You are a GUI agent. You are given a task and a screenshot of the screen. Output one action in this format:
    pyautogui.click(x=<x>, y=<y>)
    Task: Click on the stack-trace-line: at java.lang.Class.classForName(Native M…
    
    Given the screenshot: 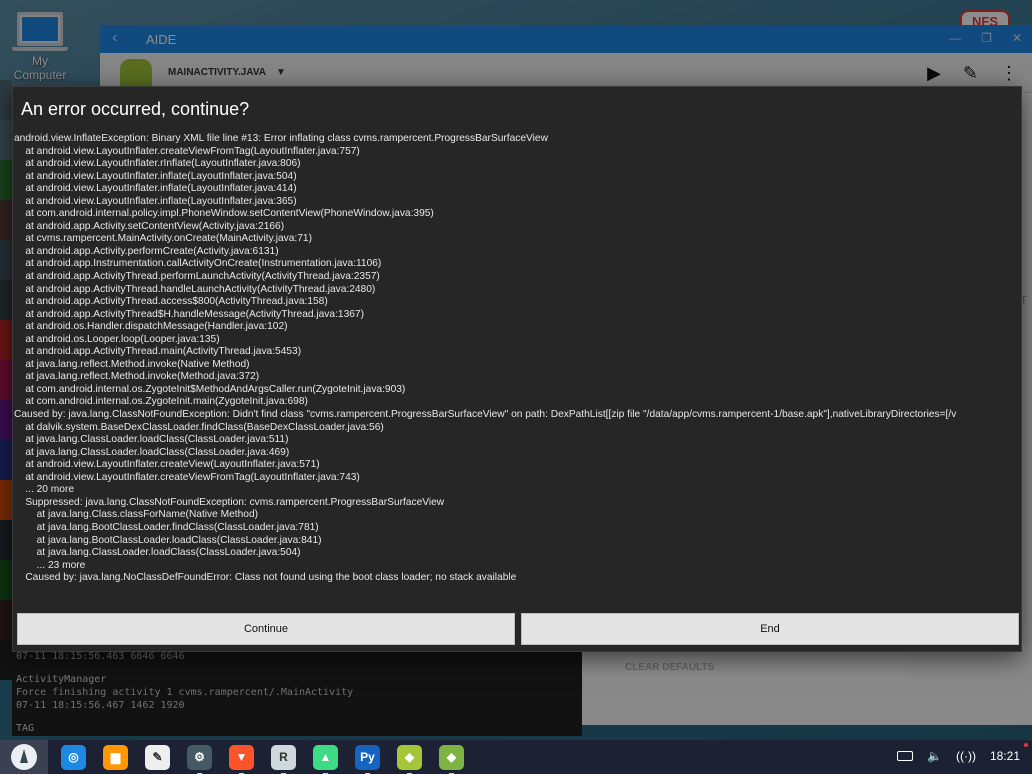 What is the action you would take?
    pyautogui.click(x=136, y=515)
    